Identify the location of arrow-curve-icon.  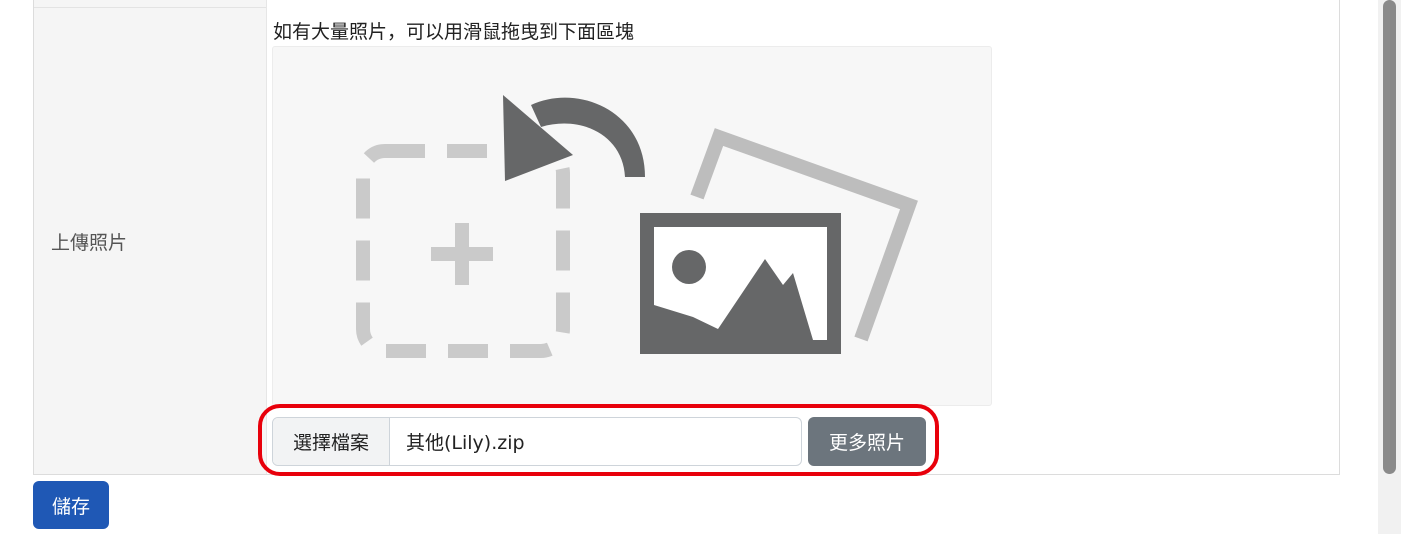
(574, 138).